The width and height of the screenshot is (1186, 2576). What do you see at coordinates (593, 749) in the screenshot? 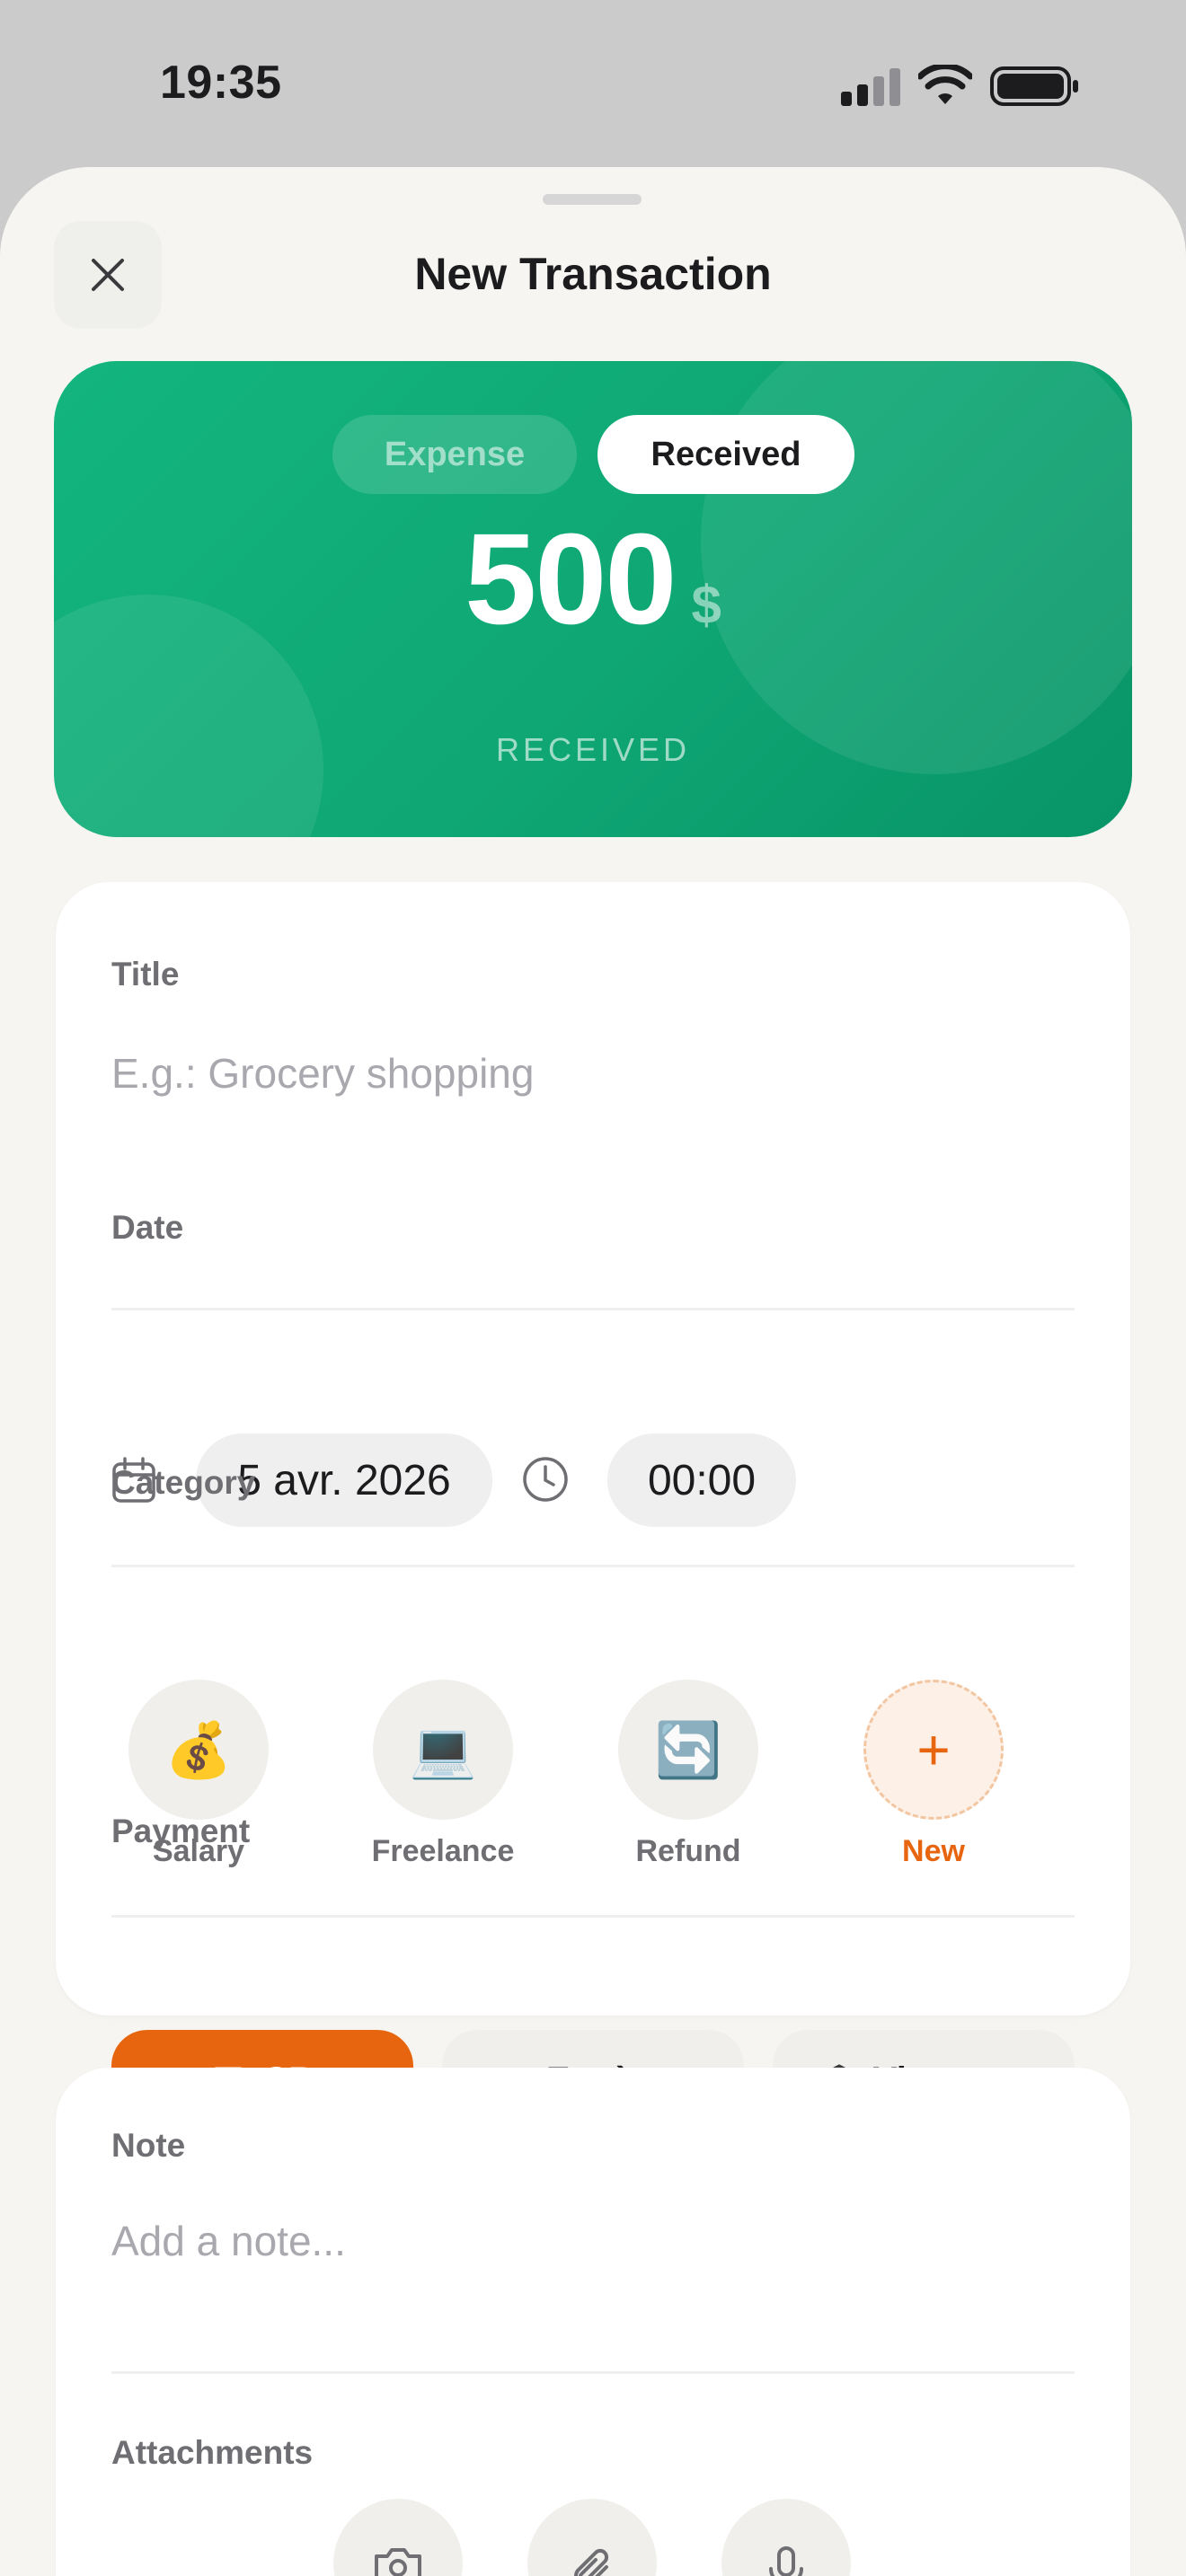
I see `amount-caption: RECEIVED` at bounding box center [593, 749].